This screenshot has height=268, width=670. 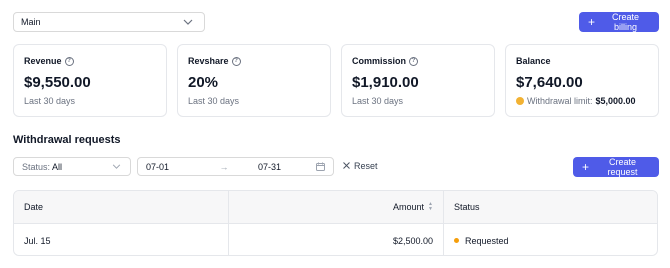 What do you see at coordinates (582, 61) in the screenshot?
I see `card-title: Balance` at bounding box center [582, 61].